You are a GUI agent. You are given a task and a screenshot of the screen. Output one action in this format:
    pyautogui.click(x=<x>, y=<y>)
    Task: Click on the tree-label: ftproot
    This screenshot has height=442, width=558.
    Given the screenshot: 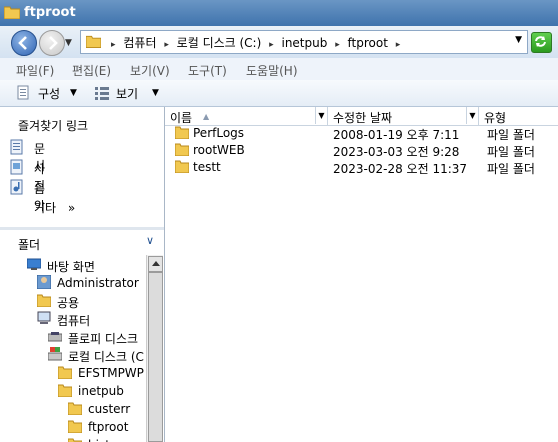 What is the action you would take?
    pyautogui.click(x=108, y=427)
    